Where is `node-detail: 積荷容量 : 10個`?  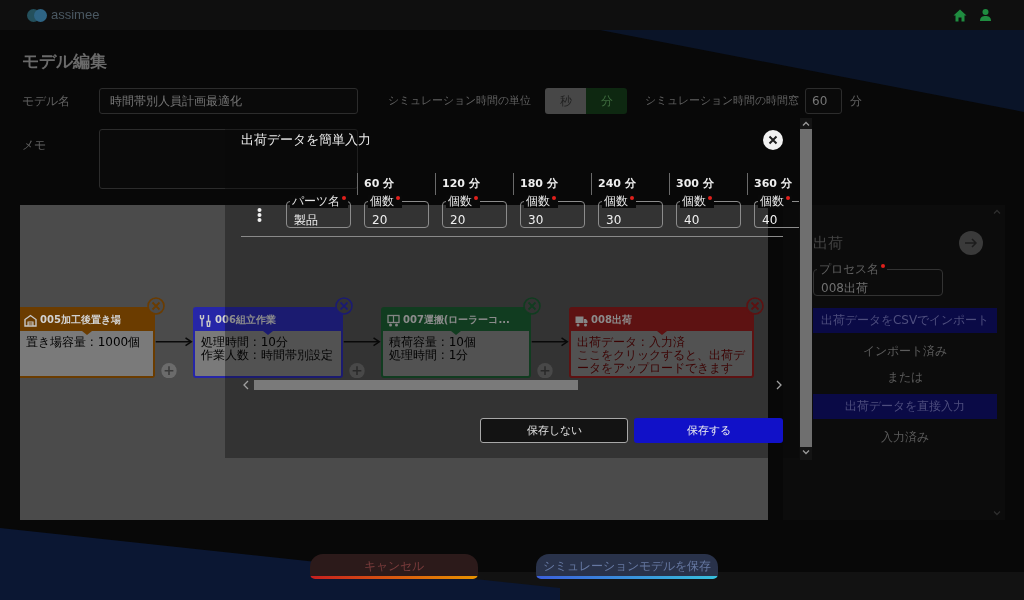 node-detail: 積荷容量 : 10個 is located at coordinates (433, 342).